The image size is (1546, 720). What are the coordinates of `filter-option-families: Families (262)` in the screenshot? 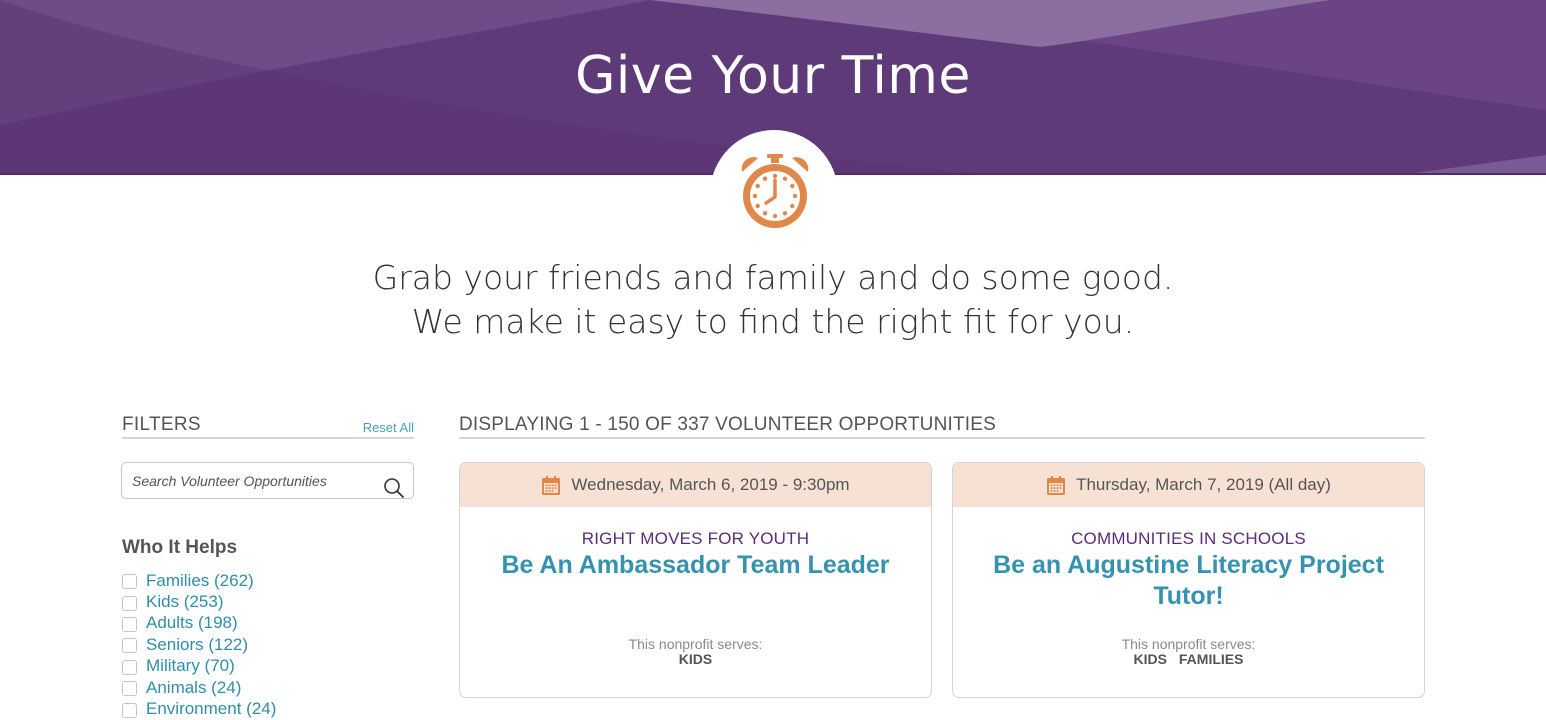 It's located at (199, 580).